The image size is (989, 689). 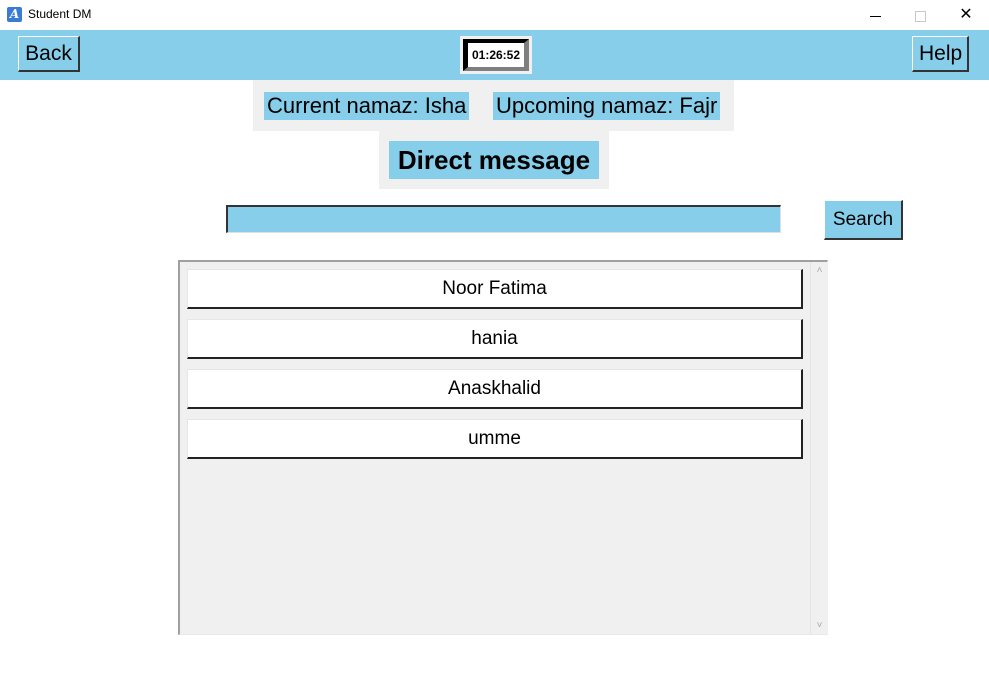 What do you see at coordinates (495, 439) in the screenshot?
I see `contact-item-umme: umme` at bounding box center [495, 439].